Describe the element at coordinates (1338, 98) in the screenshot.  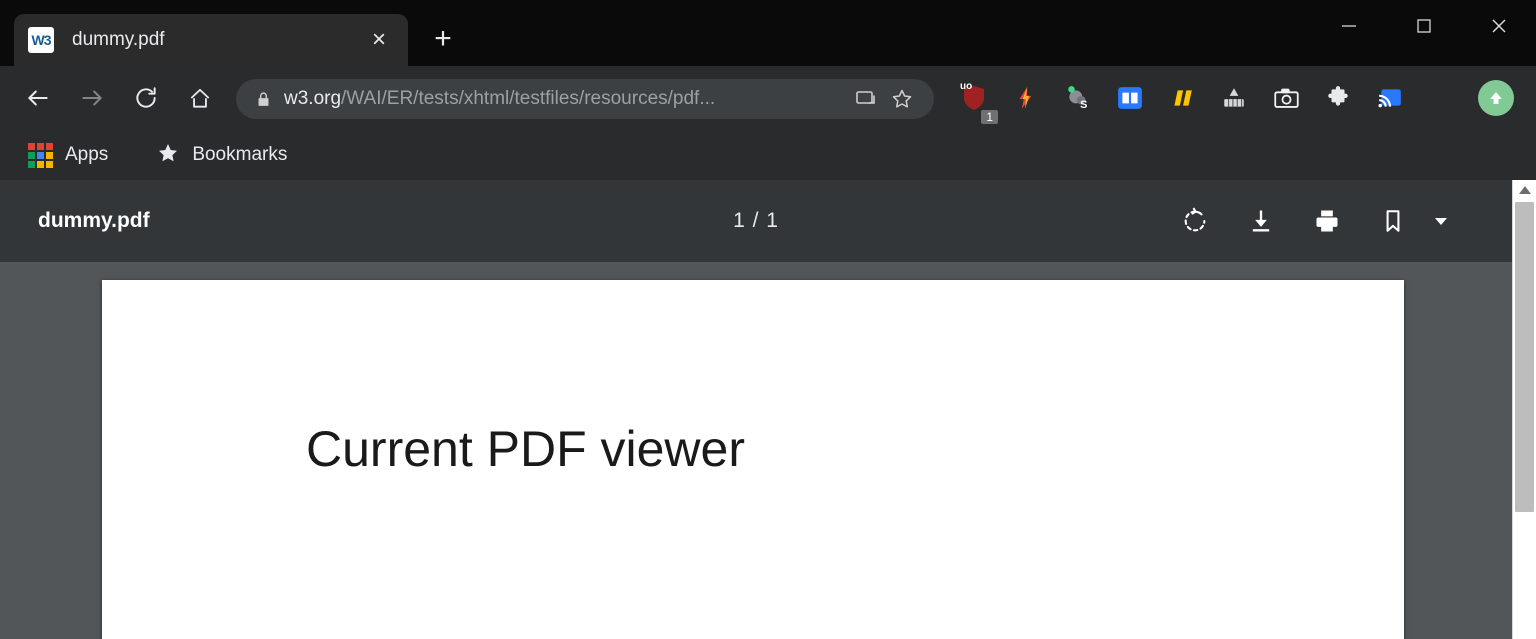
I see `puzzle-extensions-menu-icon` at that location.